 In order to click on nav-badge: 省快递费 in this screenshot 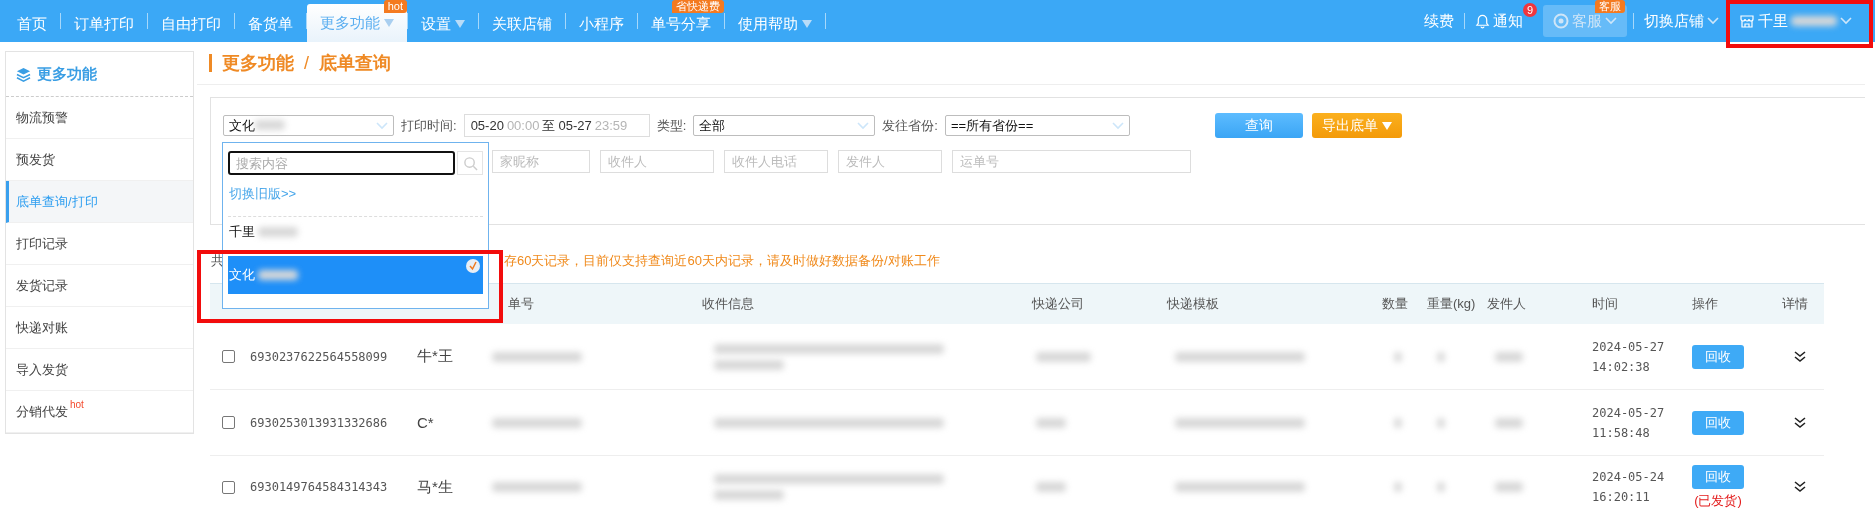, I will do `click(698, 6)`.